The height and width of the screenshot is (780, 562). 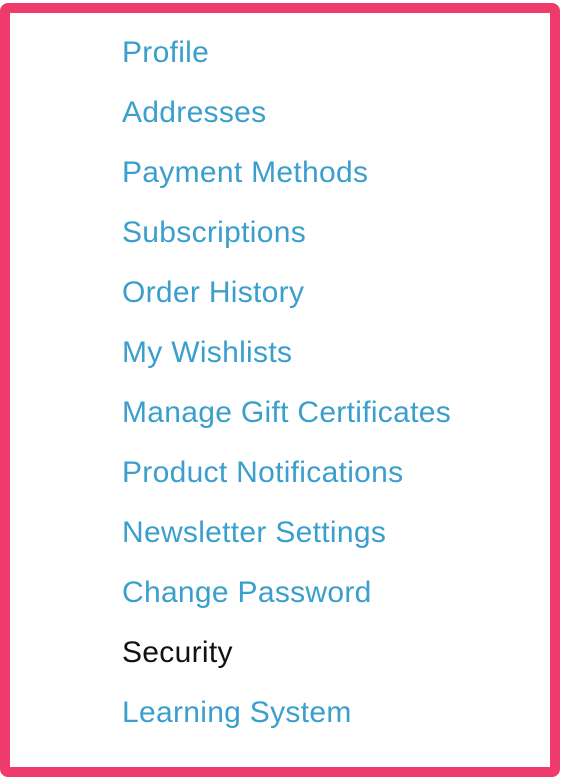 What do you see at coordinates (286, 122) in the screenshot?
I see `menu-item-addresses: Addresses` at bounding box center [286, 122].